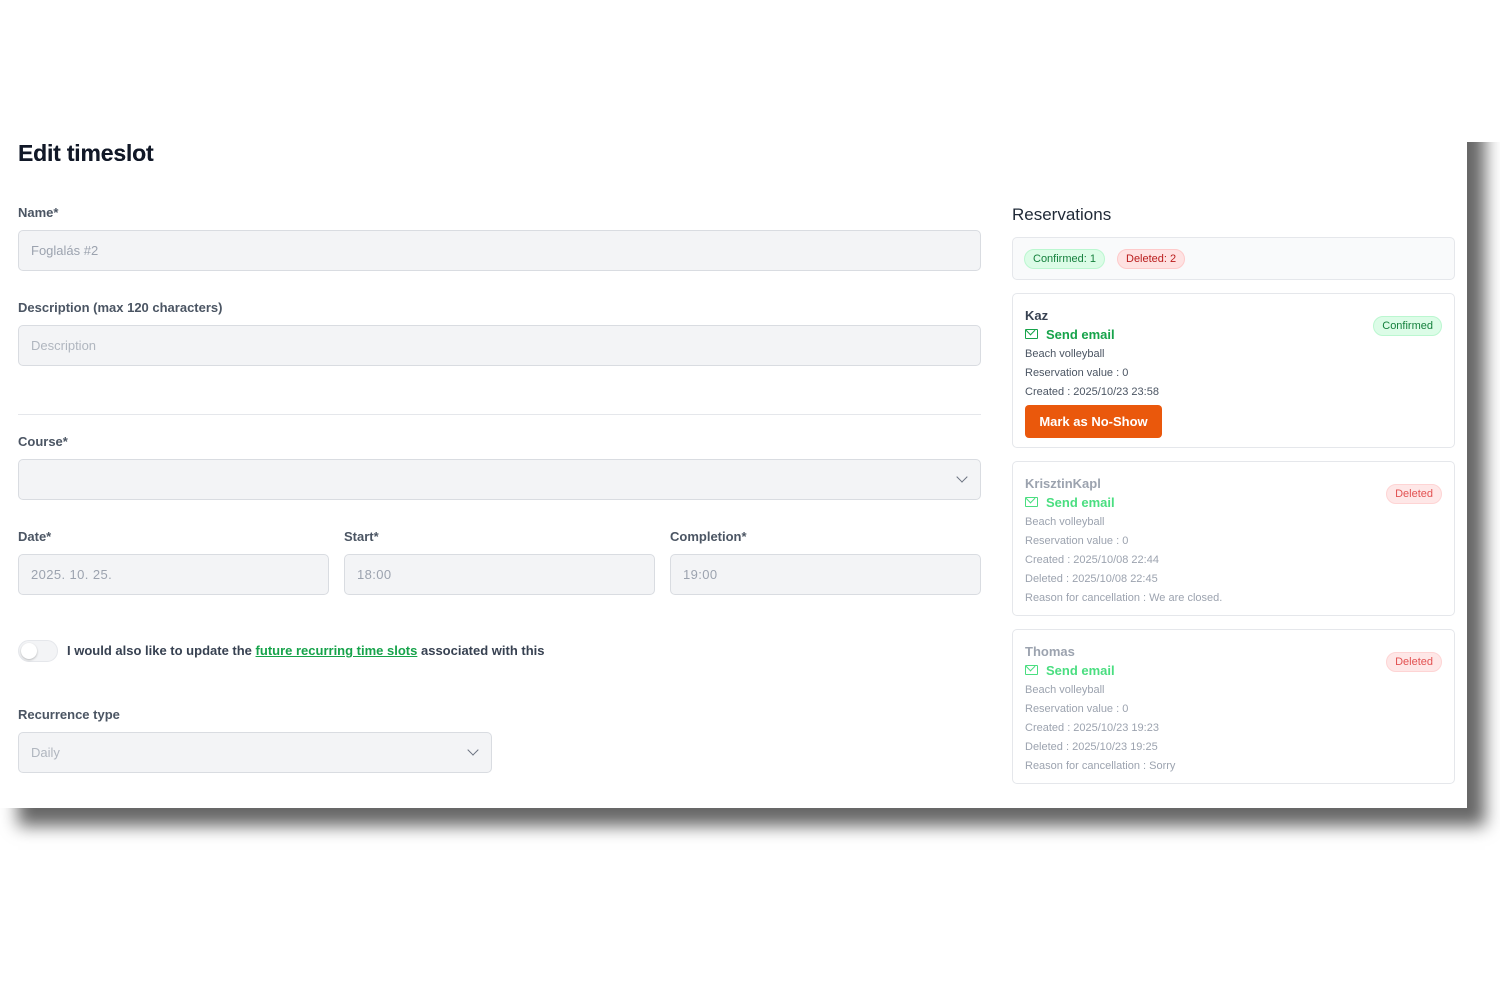  What do you see at coordinates (708, 536) in the screenshot?
I see `completion-label: Completion*` at bounding box center [708, 536].